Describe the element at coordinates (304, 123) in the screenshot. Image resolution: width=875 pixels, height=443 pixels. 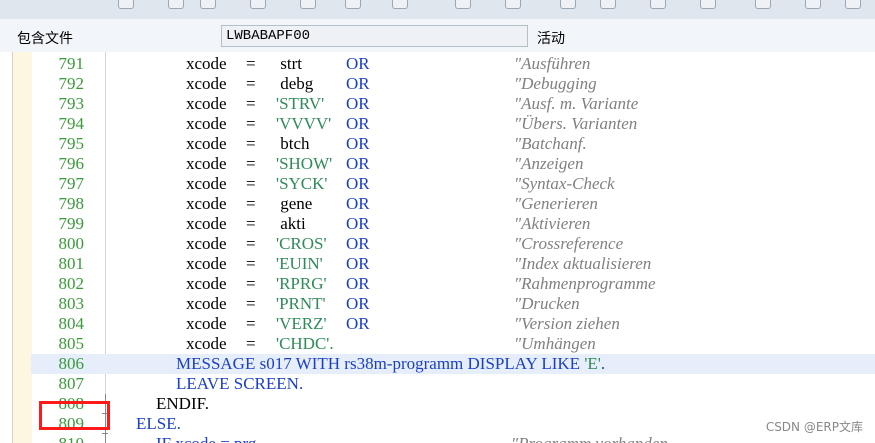
I see `value-literal: 'VVVV'` at that location.